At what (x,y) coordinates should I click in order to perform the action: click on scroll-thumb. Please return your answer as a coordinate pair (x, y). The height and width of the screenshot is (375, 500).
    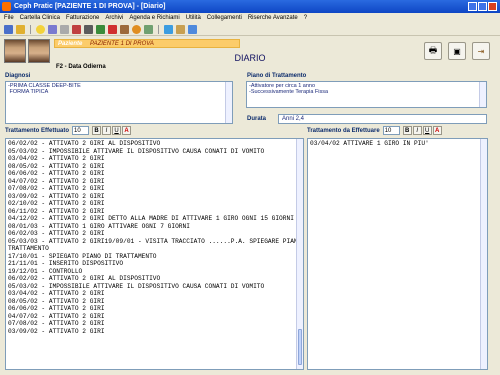
    Looking at the image, I should click on (300, 347).